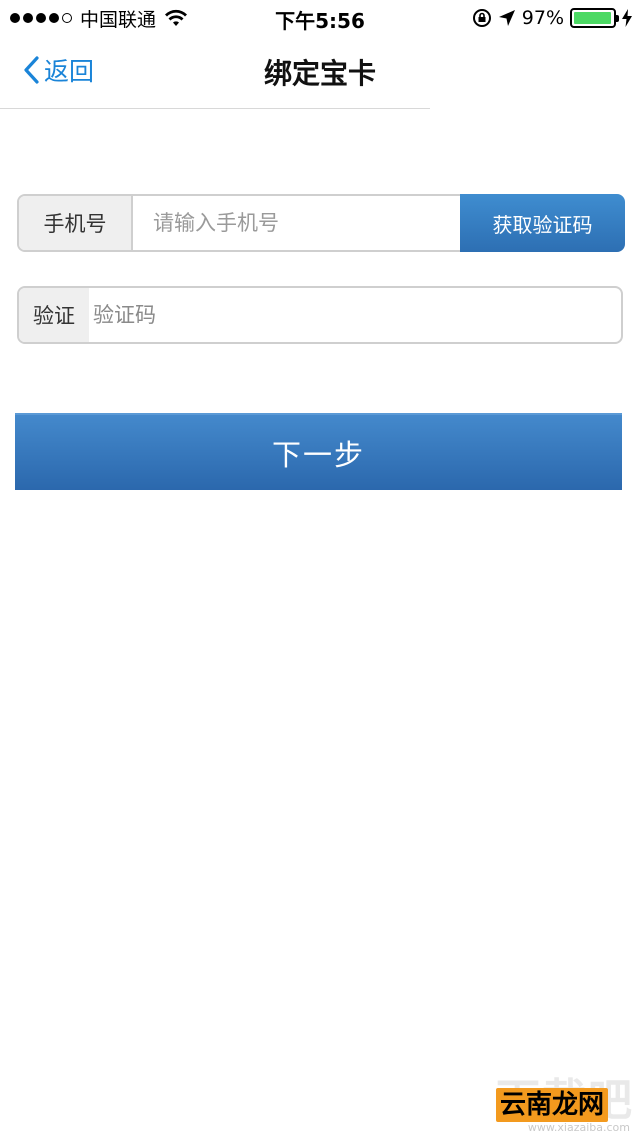 This screenshot has width=640, height=1138. Describe the element at coordinates (318, 451) in the screenshot. I see `next-button: 下一步` at that location.